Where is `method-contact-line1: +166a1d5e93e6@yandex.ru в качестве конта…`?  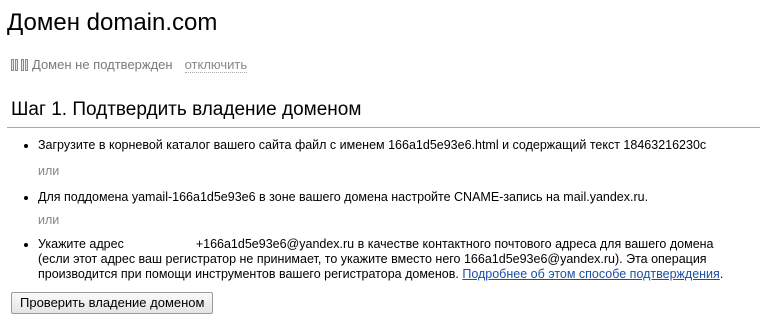 method-contact-line1: +166a1d5e93e6@yandex.ru в качестве конта… is located at coordinates (454, 244).